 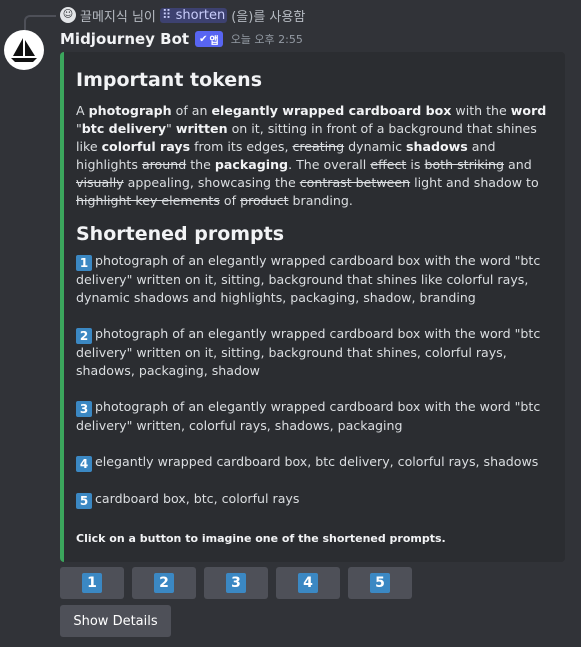 What do you see at coordinates (528, 110) in the screenshot?
I see `important-token: word` at bounding box center [528, 110].